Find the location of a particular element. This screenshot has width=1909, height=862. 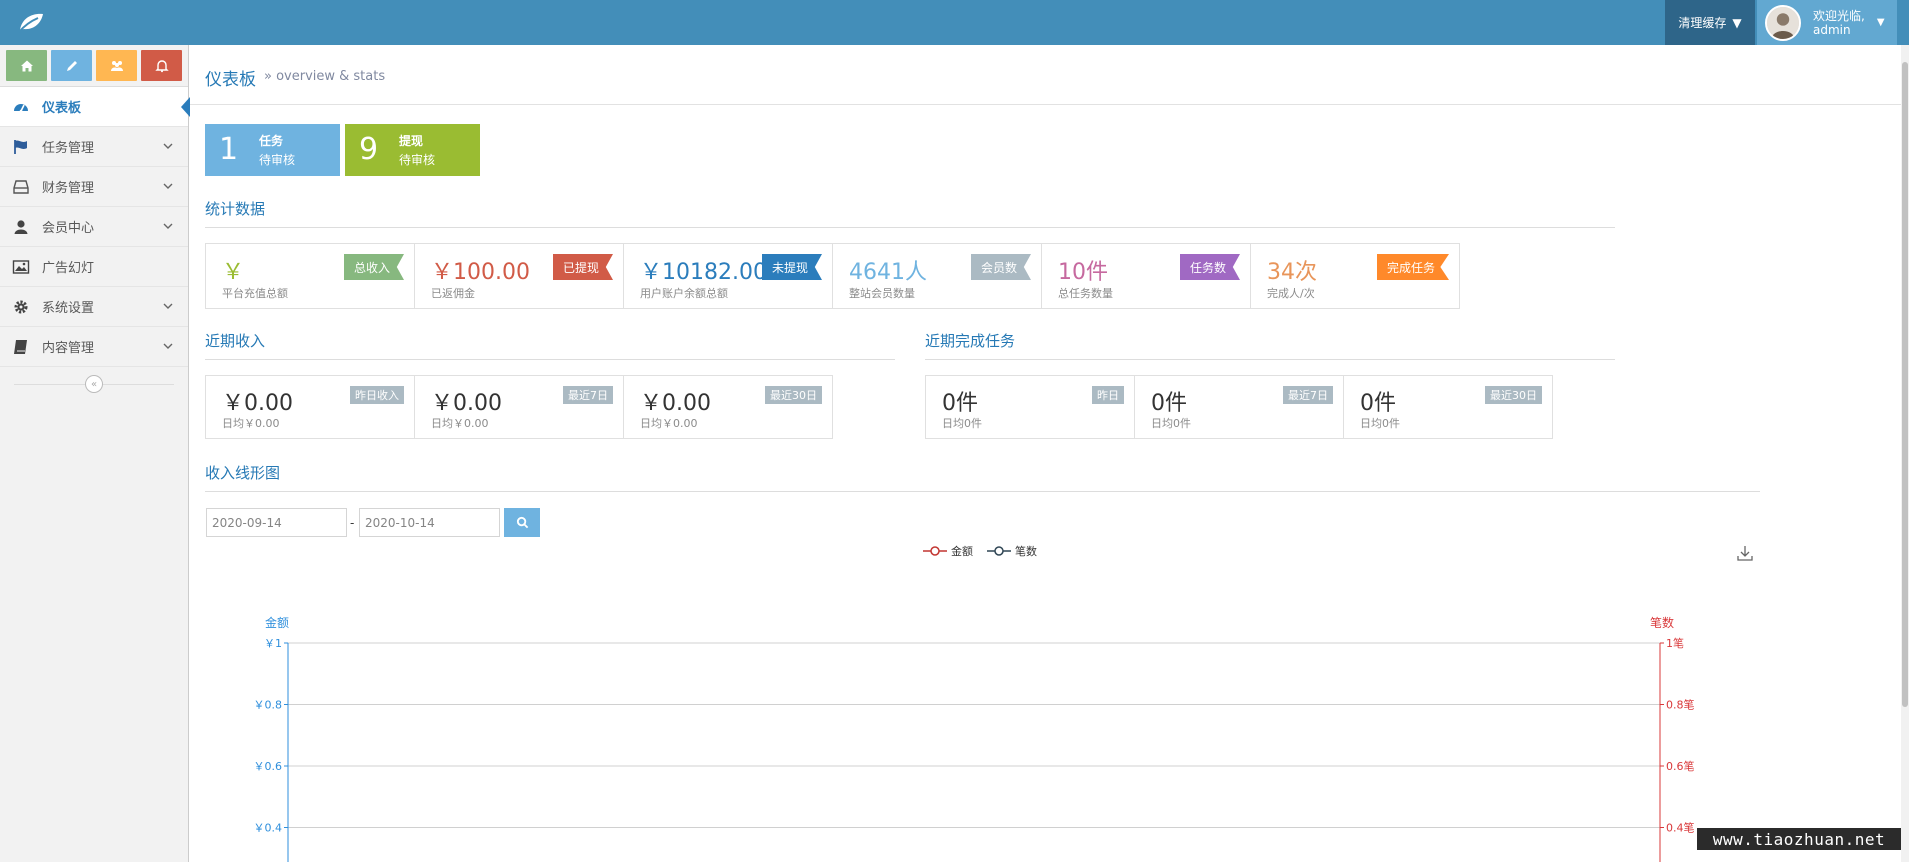

stat-value: ￥ is located at coordinates (233, 272).